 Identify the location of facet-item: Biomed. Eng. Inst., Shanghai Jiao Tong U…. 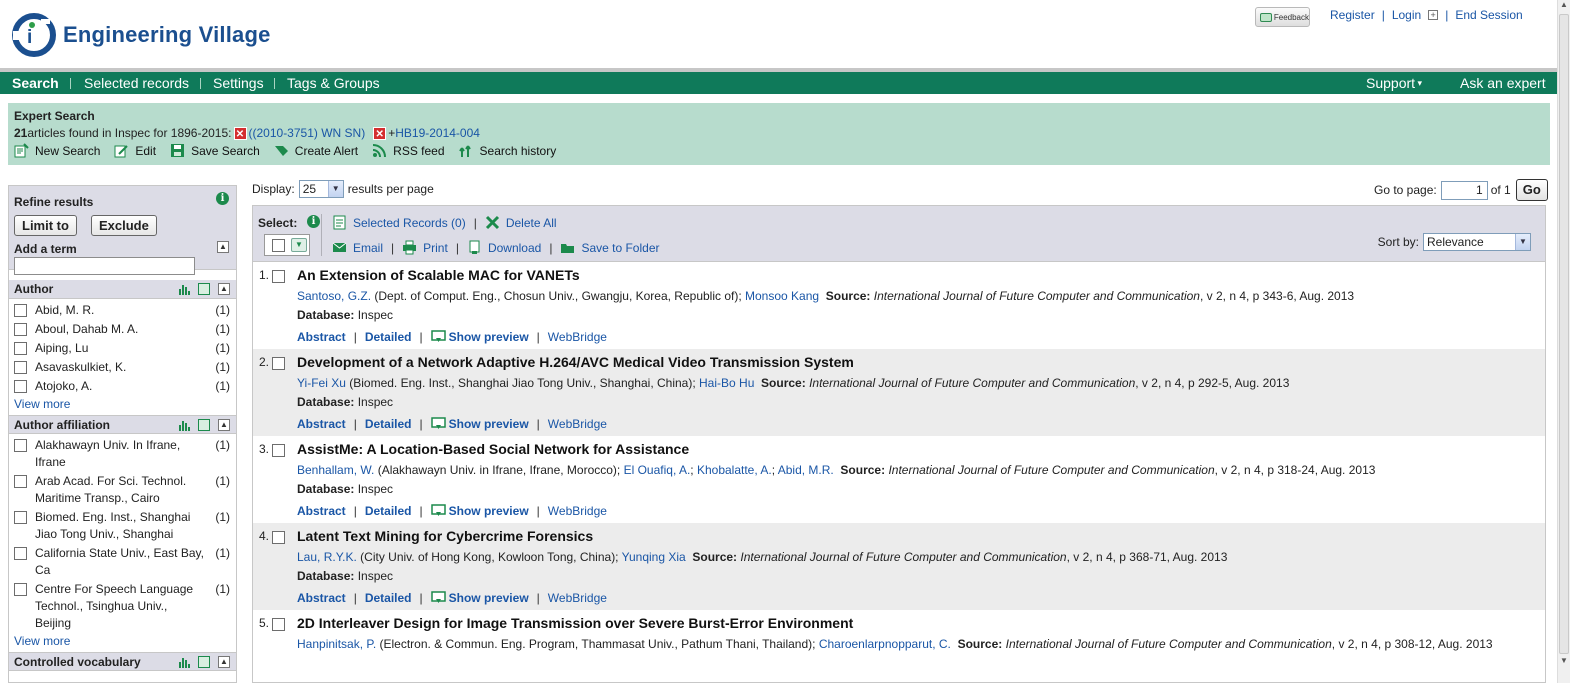
(122, 526).